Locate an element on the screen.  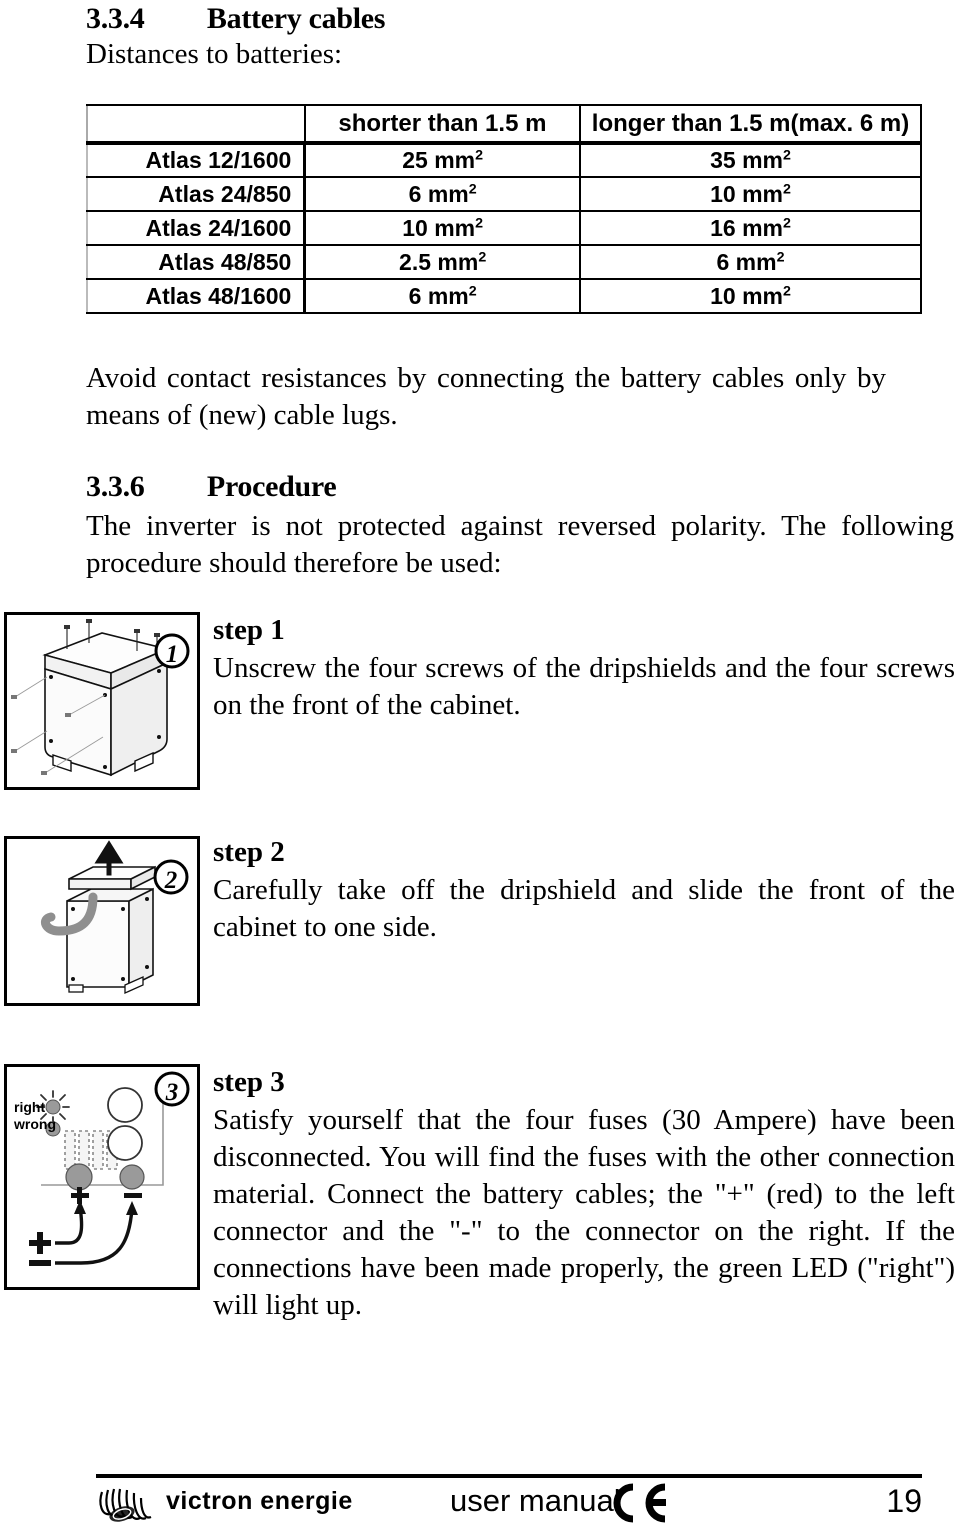
cell-model: Atlas 24/850 is located at coordinates (196, 194).